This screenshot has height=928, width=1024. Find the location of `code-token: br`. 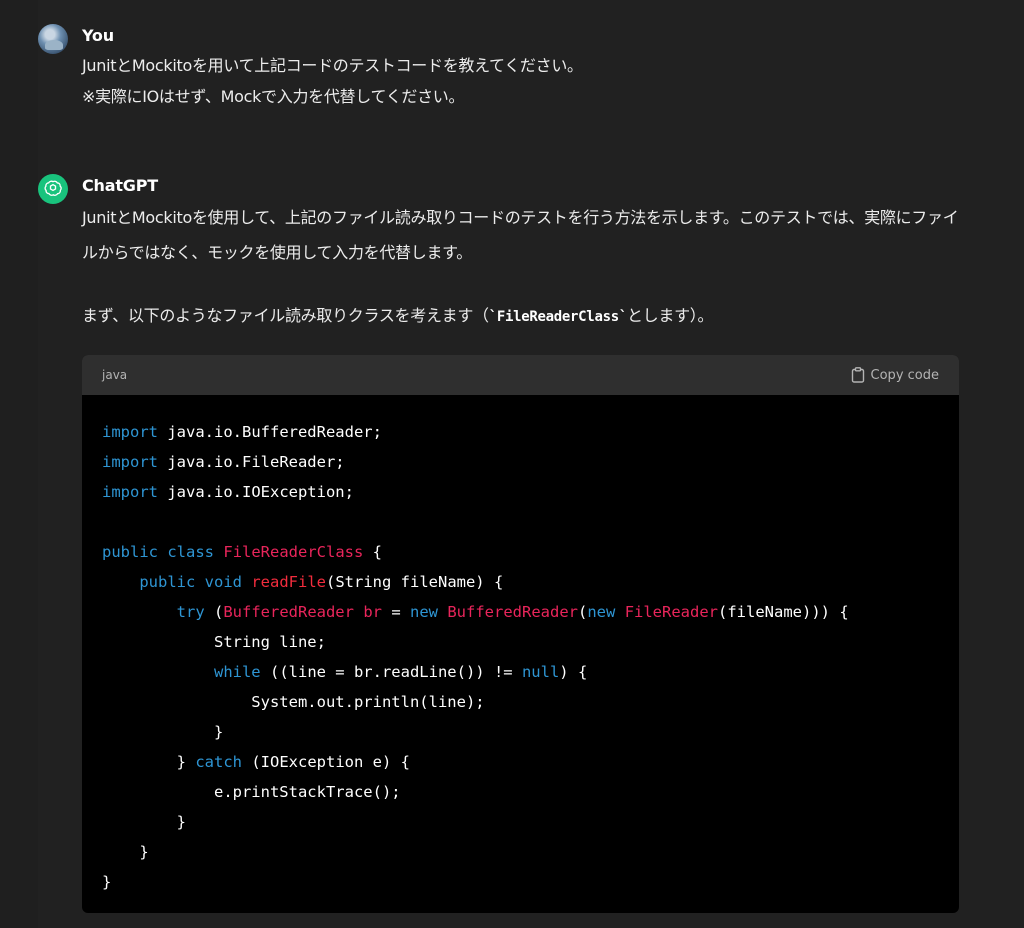

code-token: br is located at coordinates (372, 612).